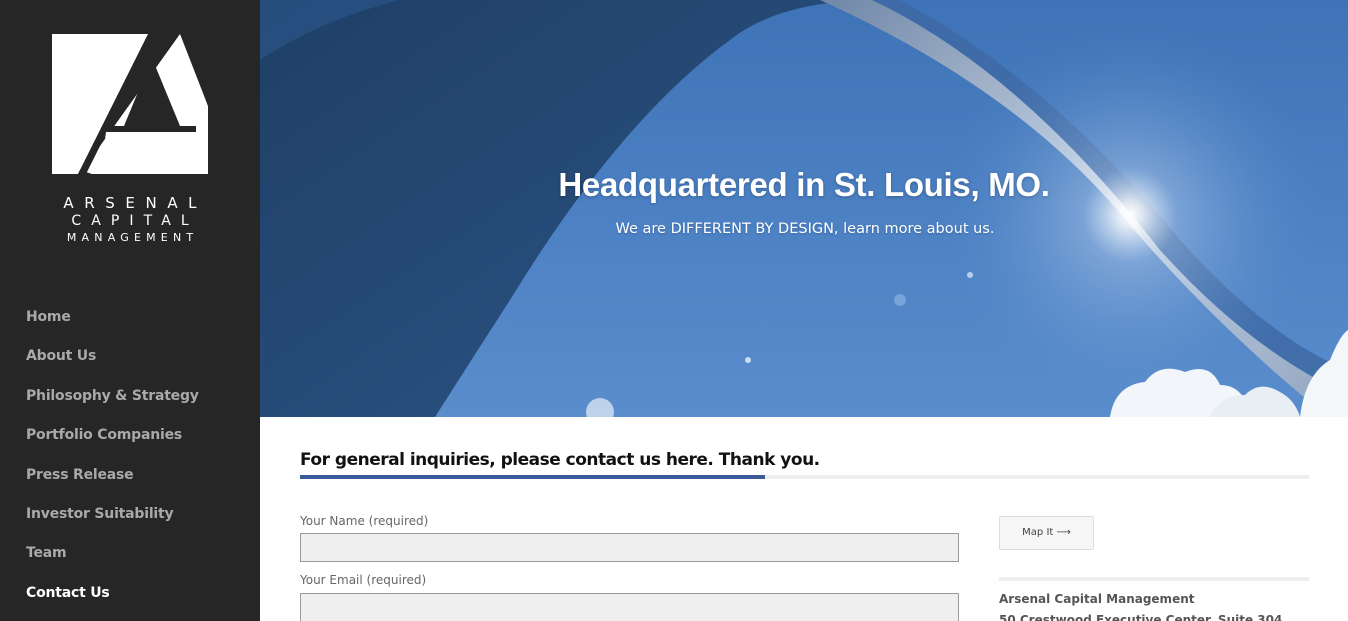 This screenshot has width=1348, height=621. I want to click on sidebar-divider, so click(1154, 579).